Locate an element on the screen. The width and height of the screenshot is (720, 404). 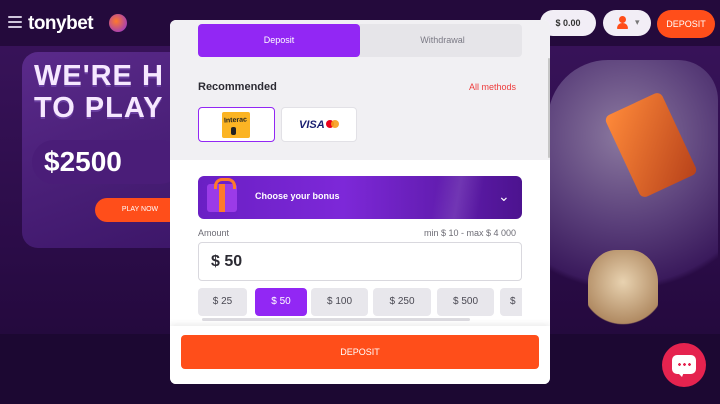
recommended-title: Recommended is located at coordinates (237, 87).